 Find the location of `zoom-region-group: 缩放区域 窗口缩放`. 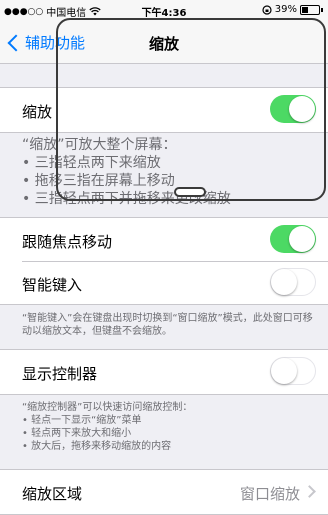

zoom-region-group: 缩放区域 窗口缩放 is located at coordinates (164, 492).